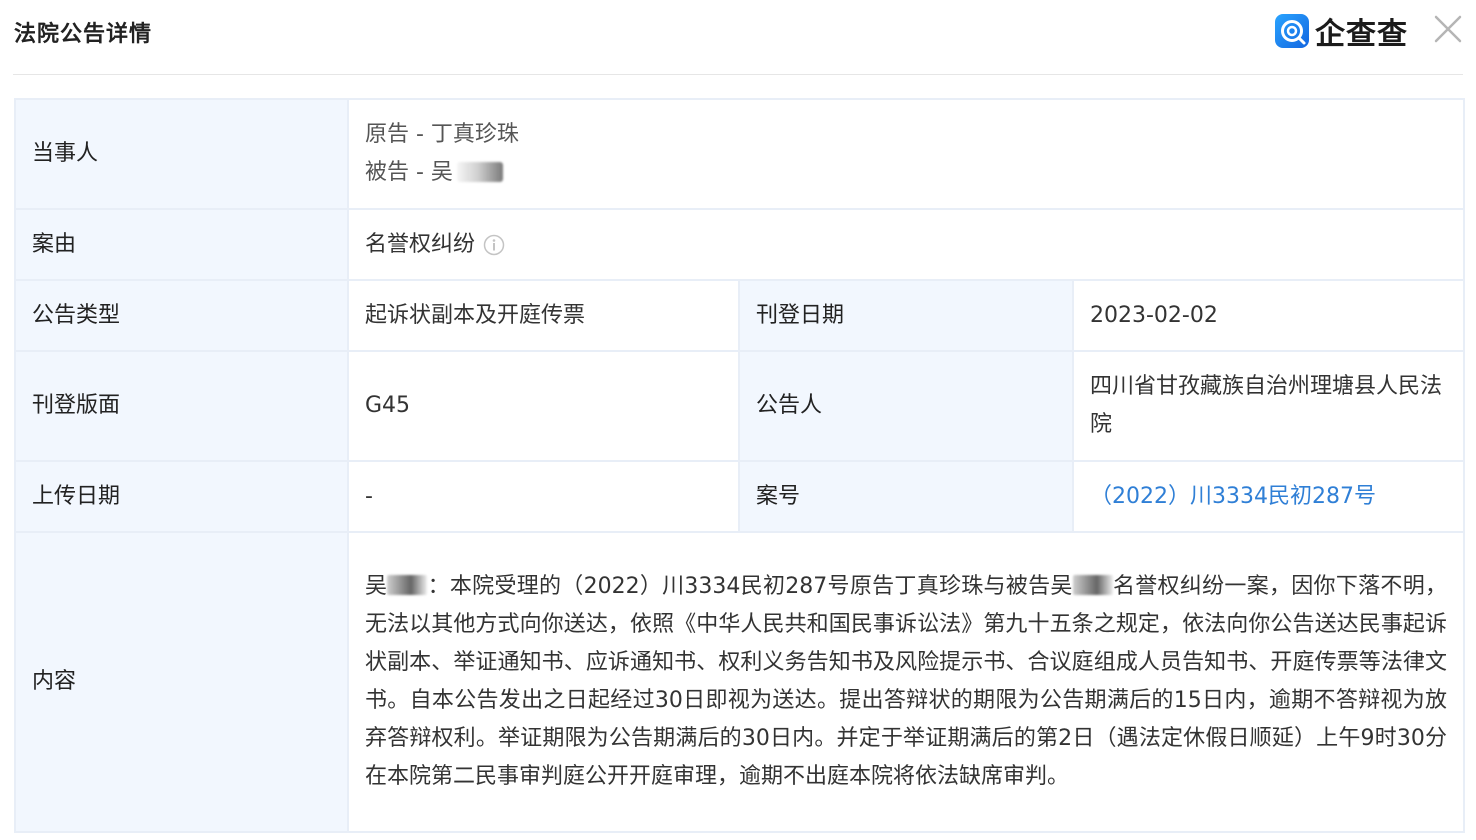 Image resolution: width=1476 pixels, height=840 pixels. I want to click on info-icon, so click(494, 245).